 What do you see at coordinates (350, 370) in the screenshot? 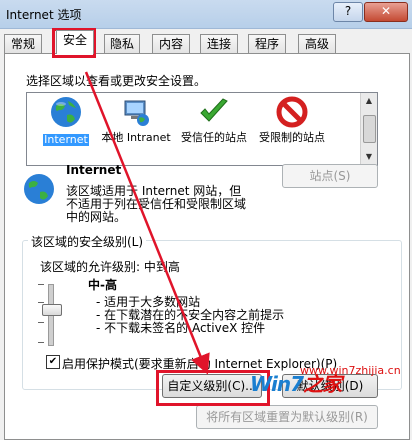
I see `watermark-url: www.win7zhijia.cn` at bounding box center [350, 370].